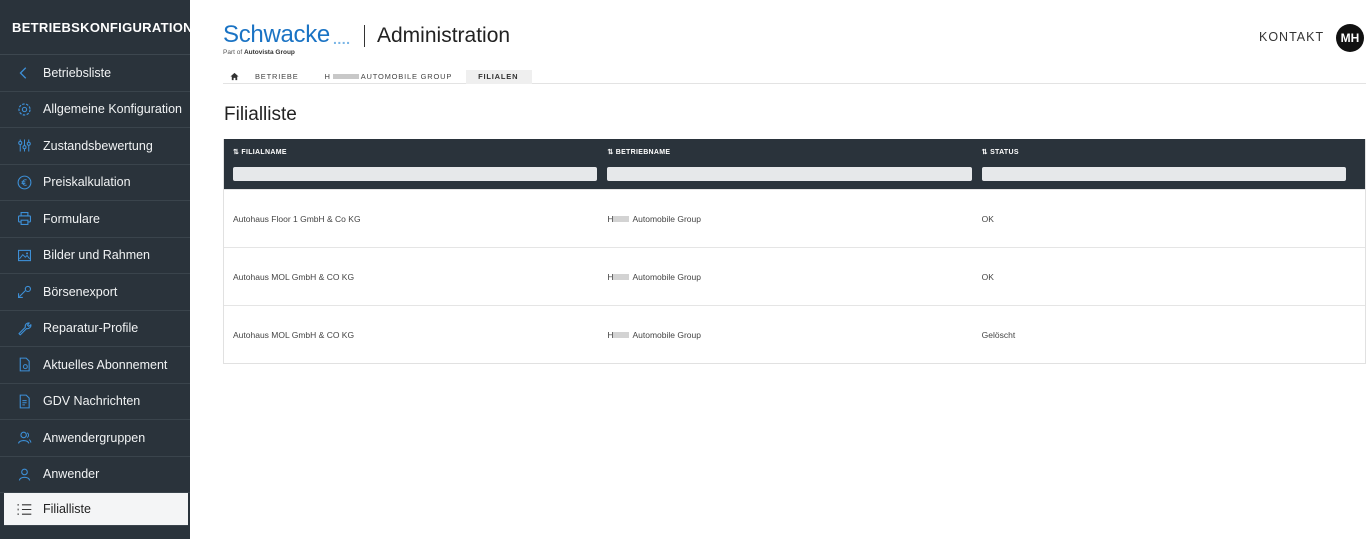  I want to click on filter-status-input, so click(1163, 174).